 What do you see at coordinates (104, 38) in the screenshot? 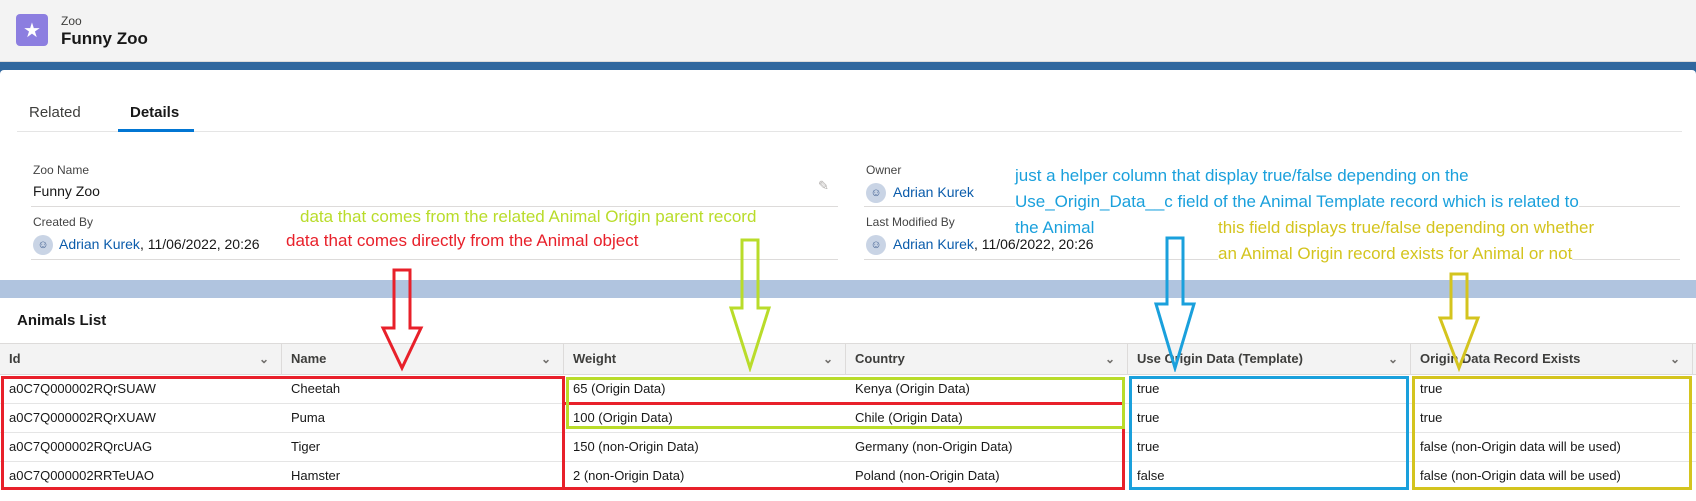
I see `record-name: Funny Zoo` at bounding box center [104, 38].